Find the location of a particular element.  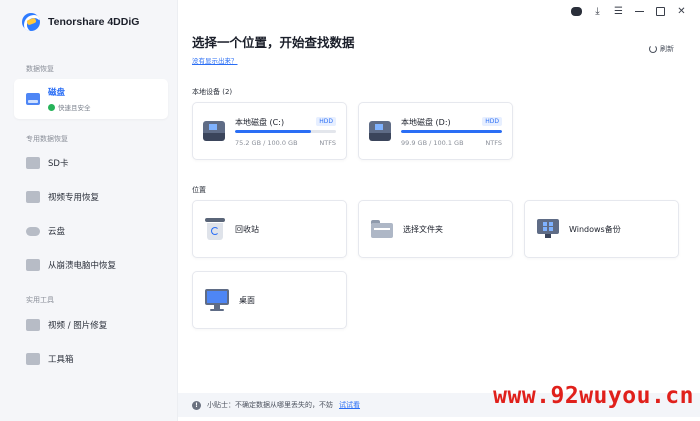

repair-icon is located at coordinates (33, 325).